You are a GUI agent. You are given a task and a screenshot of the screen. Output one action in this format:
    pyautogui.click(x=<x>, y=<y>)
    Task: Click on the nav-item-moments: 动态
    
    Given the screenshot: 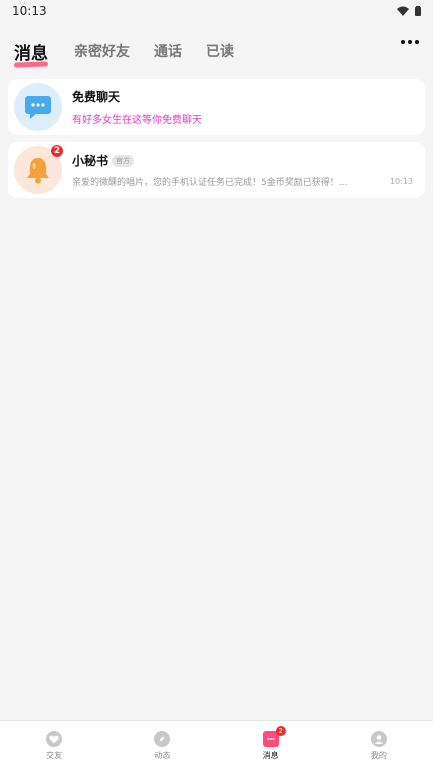 What is the action you would take?
    pyautogui.click(x=162, y=746)
    